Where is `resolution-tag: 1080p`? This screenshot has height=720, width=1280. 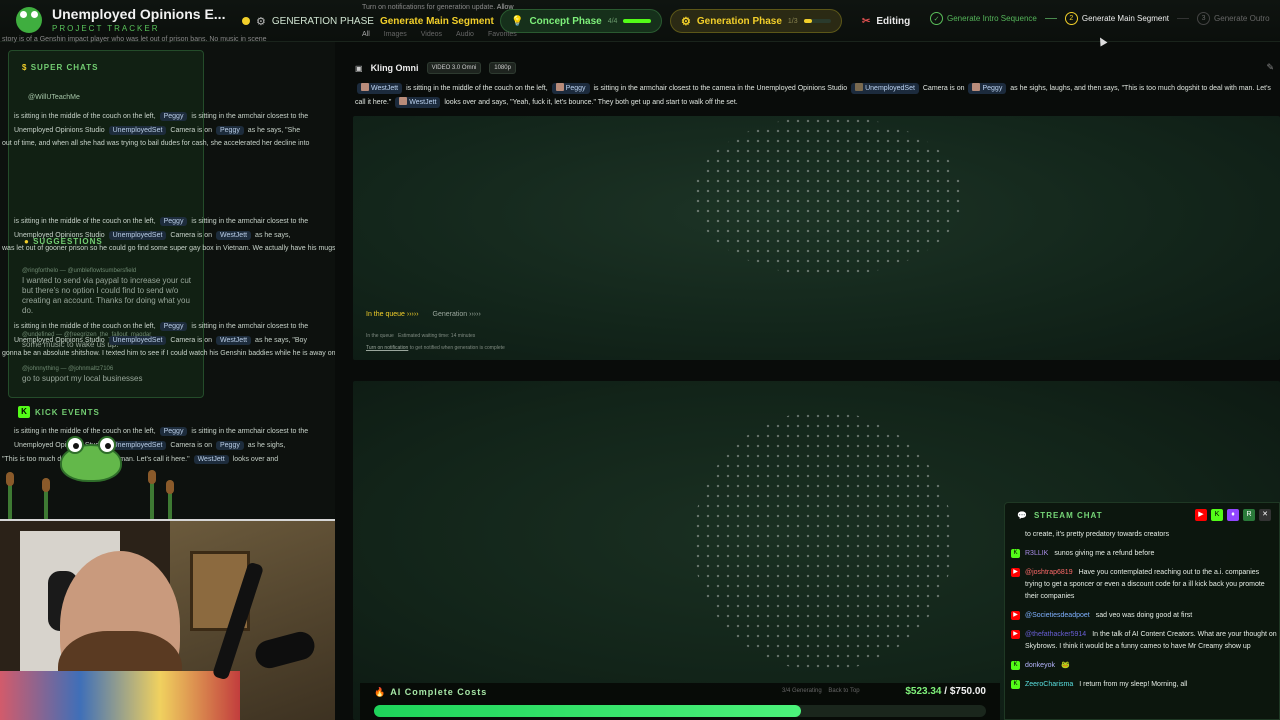 resolution-tag: 1080p is located at coordinates (502, 68).